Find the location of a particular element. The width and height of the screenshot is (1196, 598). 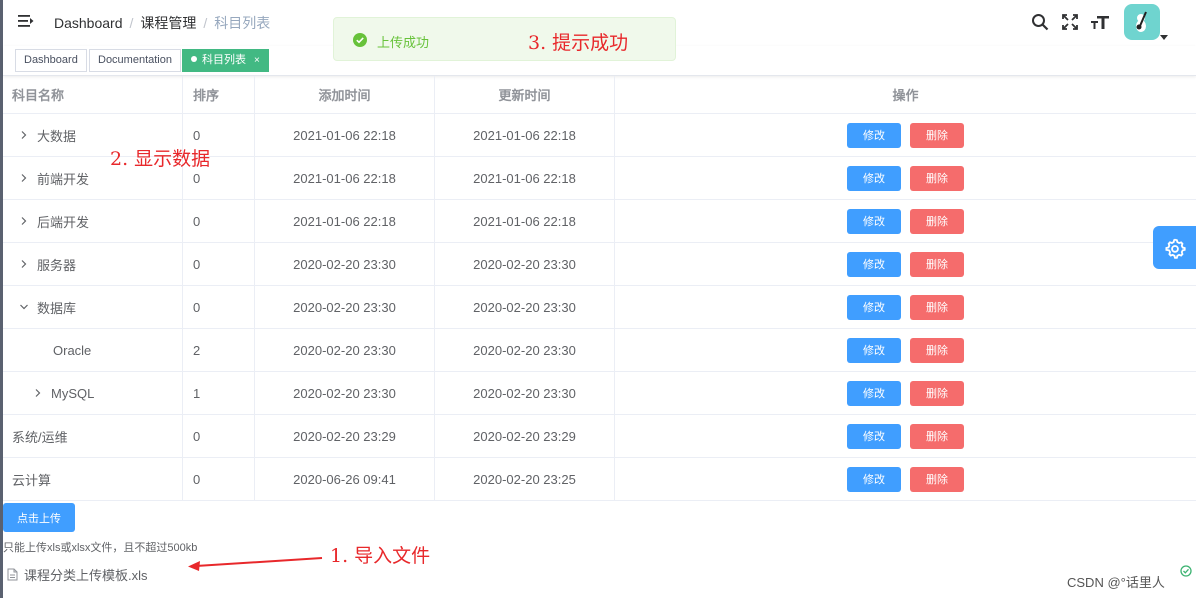

tag-label: Documentation is located at coordinates (135, 60).